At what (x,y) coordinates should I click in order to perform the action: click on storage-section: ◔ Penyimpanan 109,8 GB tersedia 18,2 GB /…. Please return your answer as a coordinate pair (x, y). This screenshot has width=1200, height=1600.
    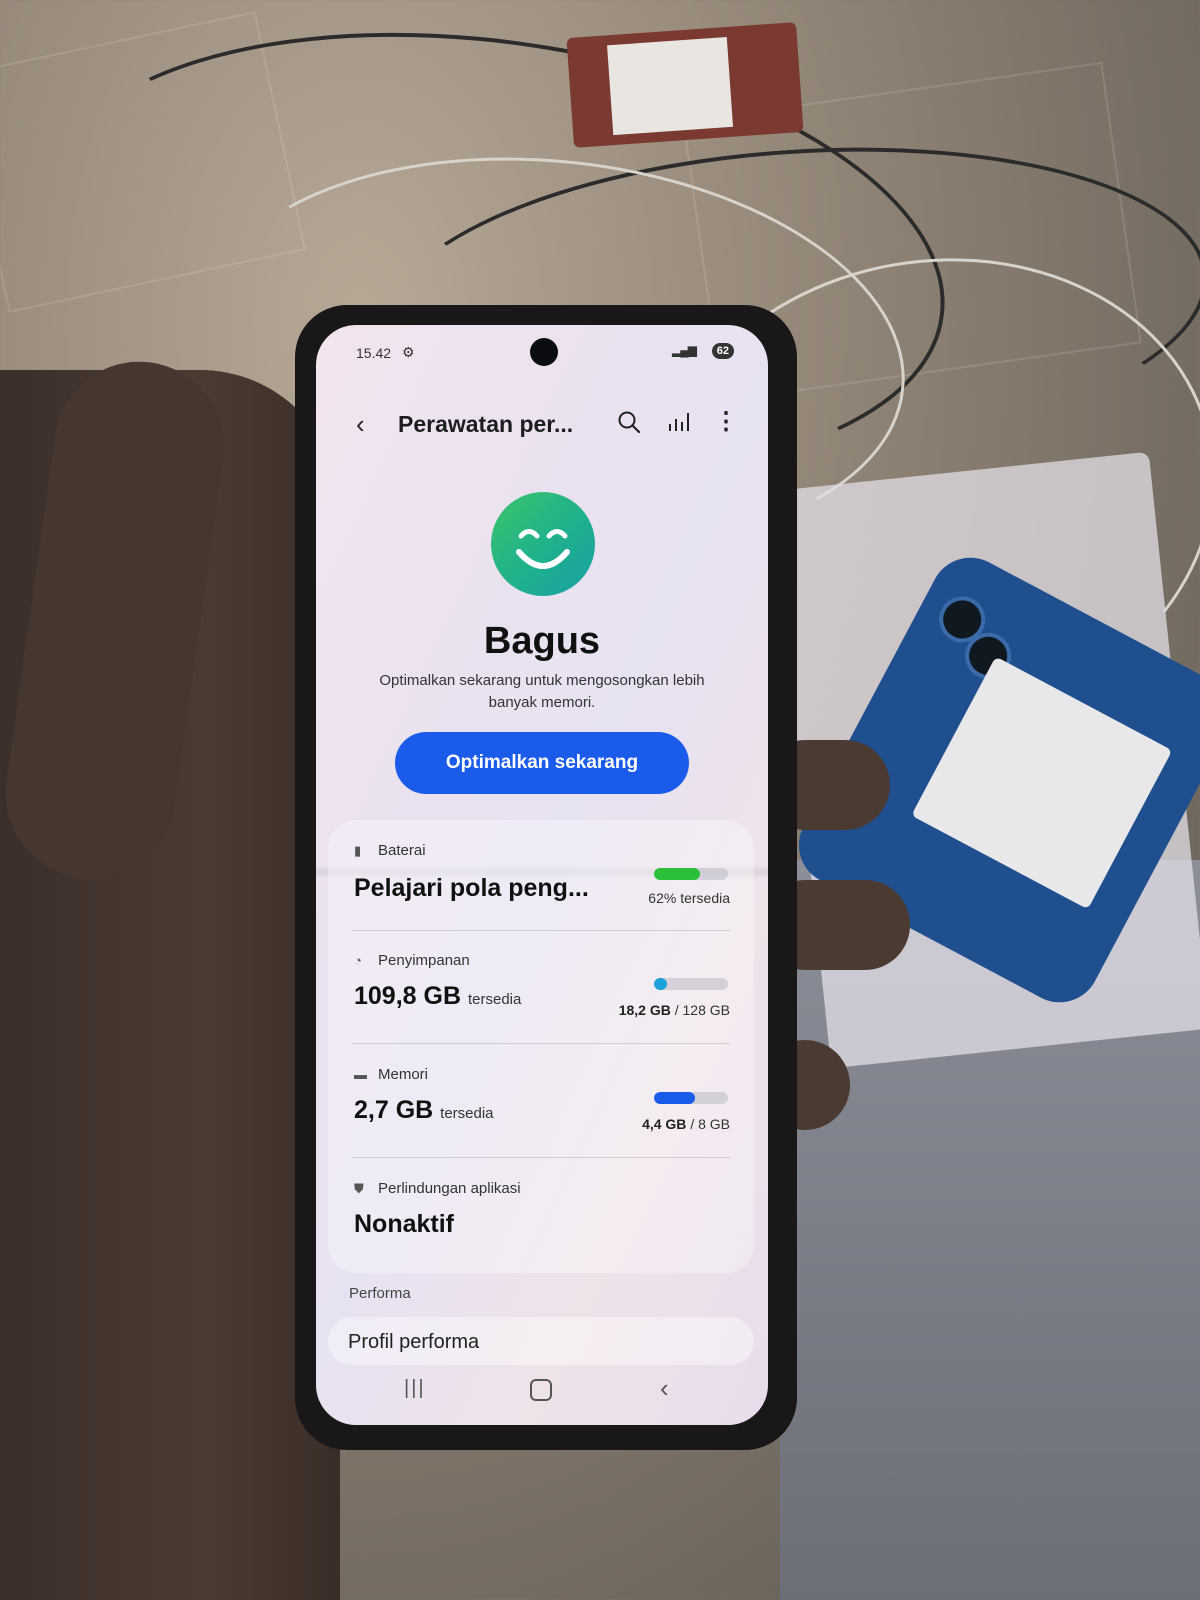
    Looking at the image, I should click on (542, 997).